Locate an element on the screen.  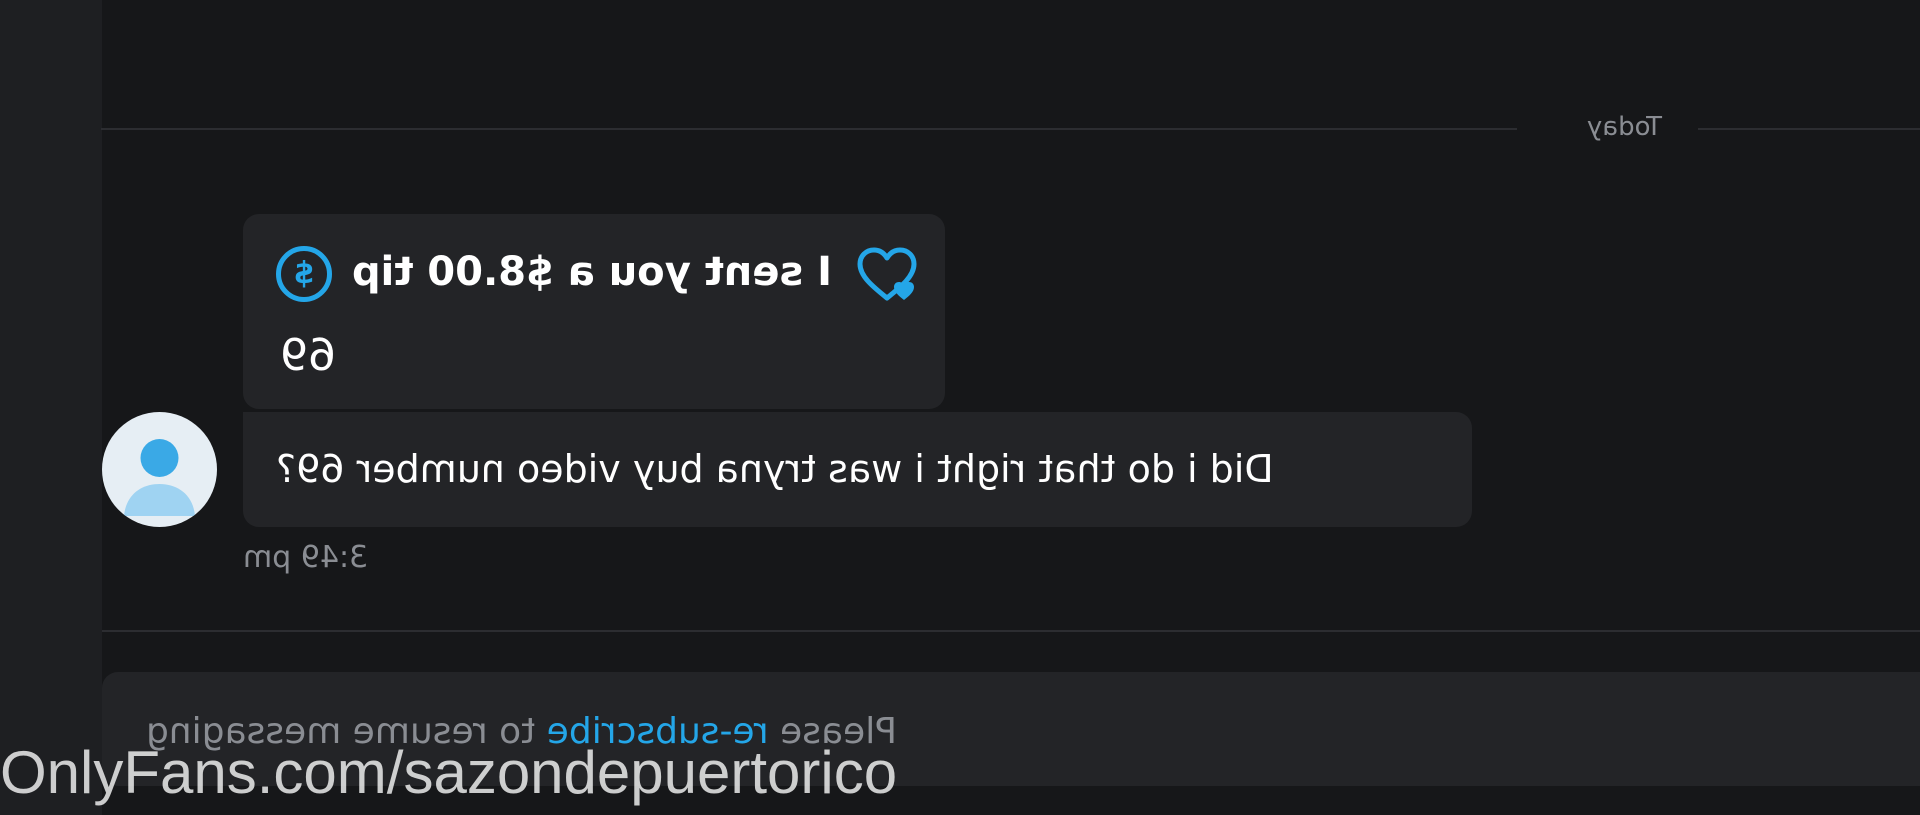
user-avatar-icon is located at coordinates (159, 469).